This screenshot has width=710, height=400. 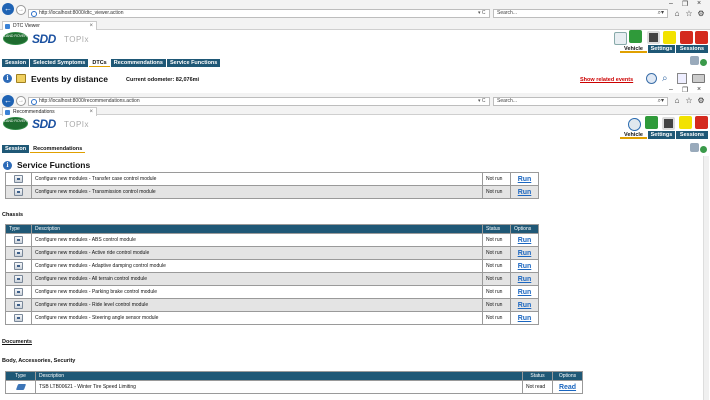 I want to click on folder-icon, so click(x=21, y=78).